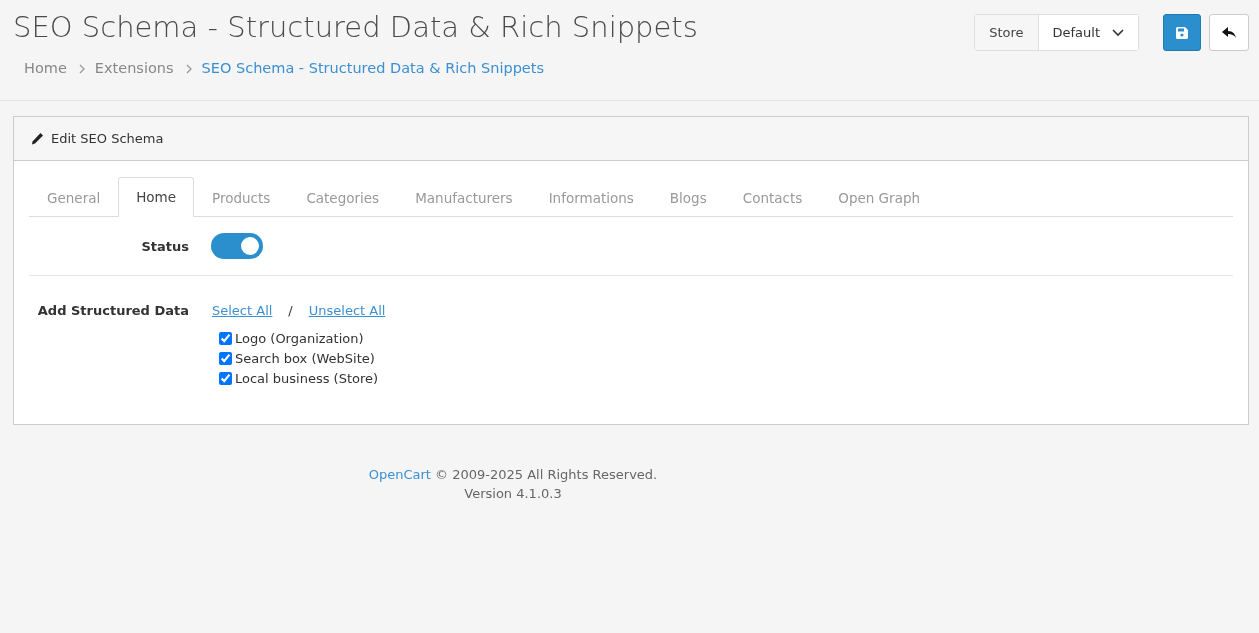  Describe the element at coordinates (237, 246) in the screenshot. I see `status-toggle` at that location.